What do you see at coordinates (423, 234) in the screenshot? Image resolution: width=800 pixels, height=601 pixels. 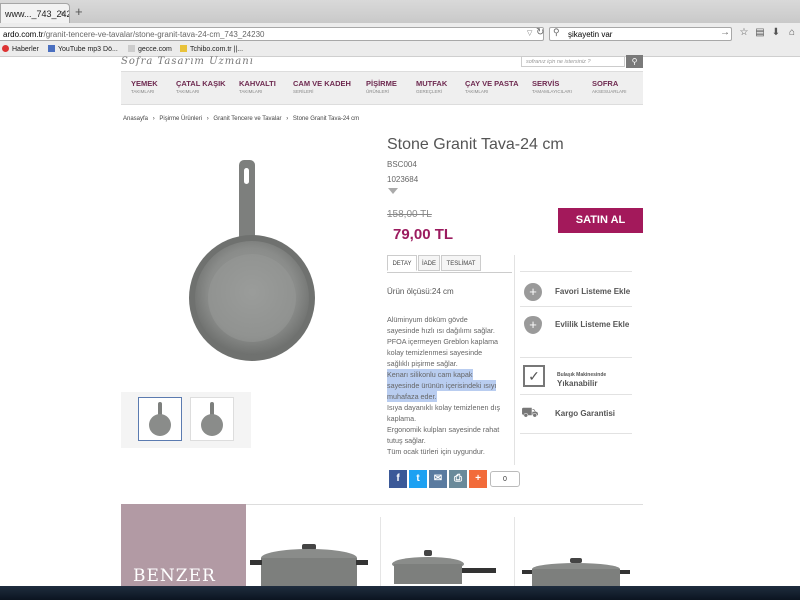 I see `current-price: 79,00 TL` at bounding box center [423, 234].